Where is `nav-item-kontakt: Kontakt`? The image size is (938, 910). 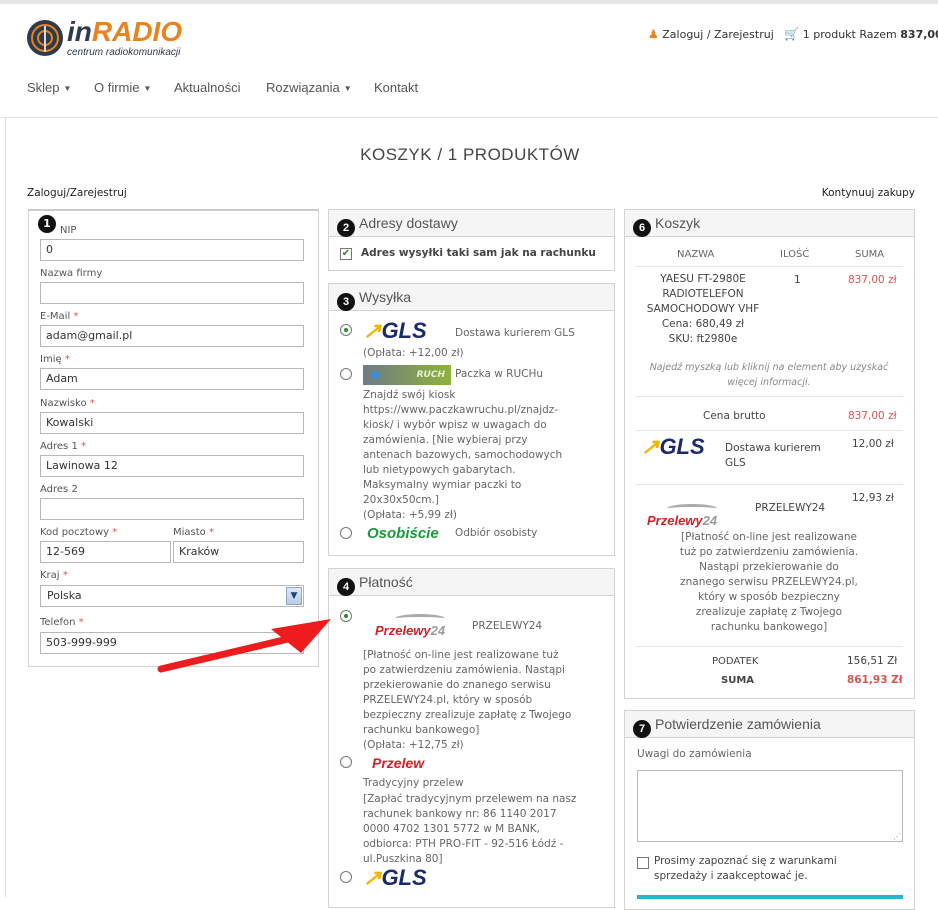 nav-item-kontakt: Kontakt is located at coordinates (396, 87).